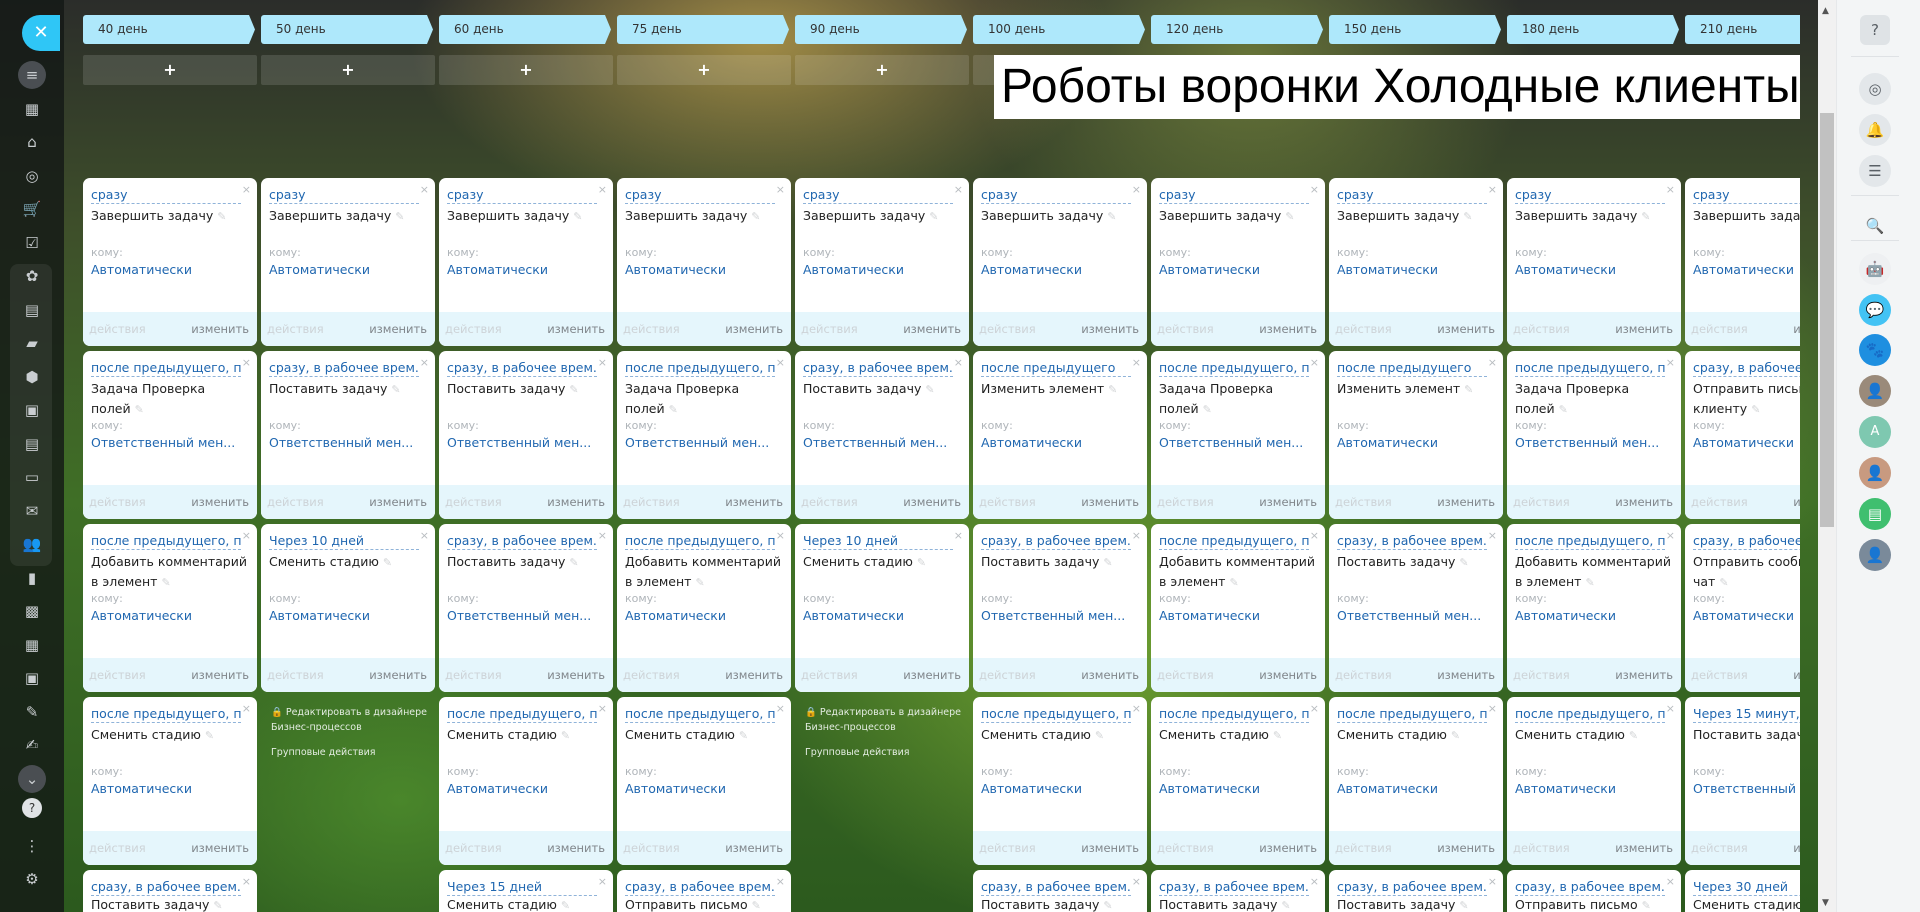  I want to click on groups-icon: 👥, so click(32, 544).